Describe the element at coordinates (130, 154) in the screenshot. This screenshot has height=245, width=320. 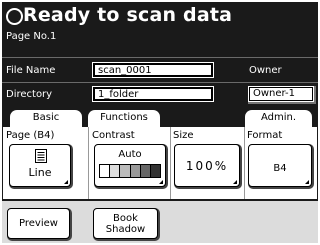
I see `contrast-value: Auto` at that location.